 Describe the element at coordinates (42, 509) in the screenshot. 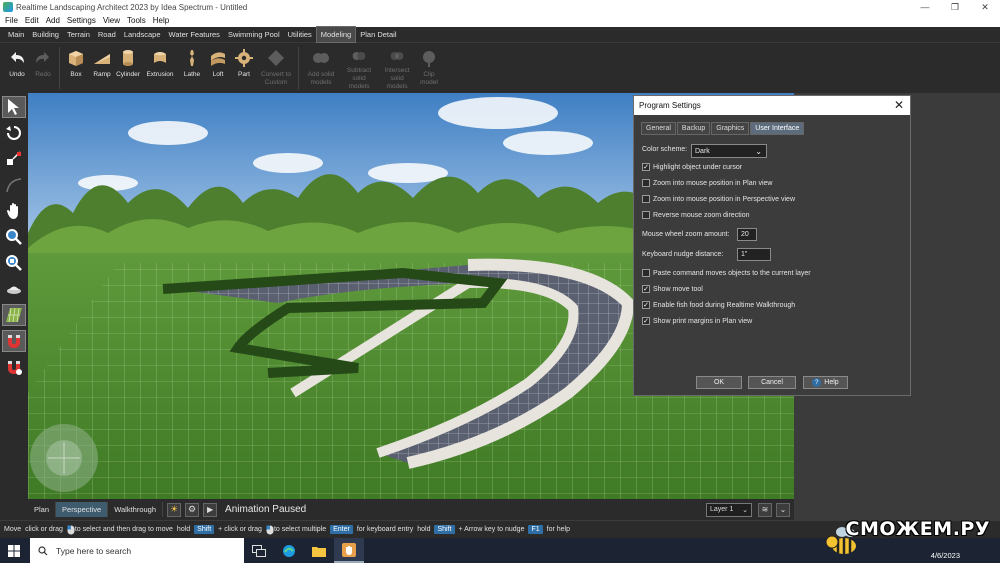

I see `view-tab-plan: Plan` at that location.